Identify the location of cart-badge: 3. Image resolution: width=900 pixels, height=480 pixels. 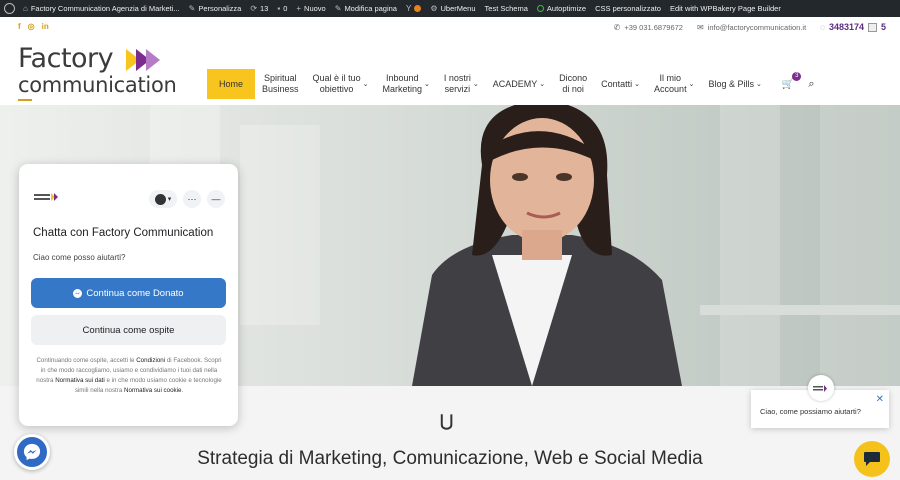
(797, 76).